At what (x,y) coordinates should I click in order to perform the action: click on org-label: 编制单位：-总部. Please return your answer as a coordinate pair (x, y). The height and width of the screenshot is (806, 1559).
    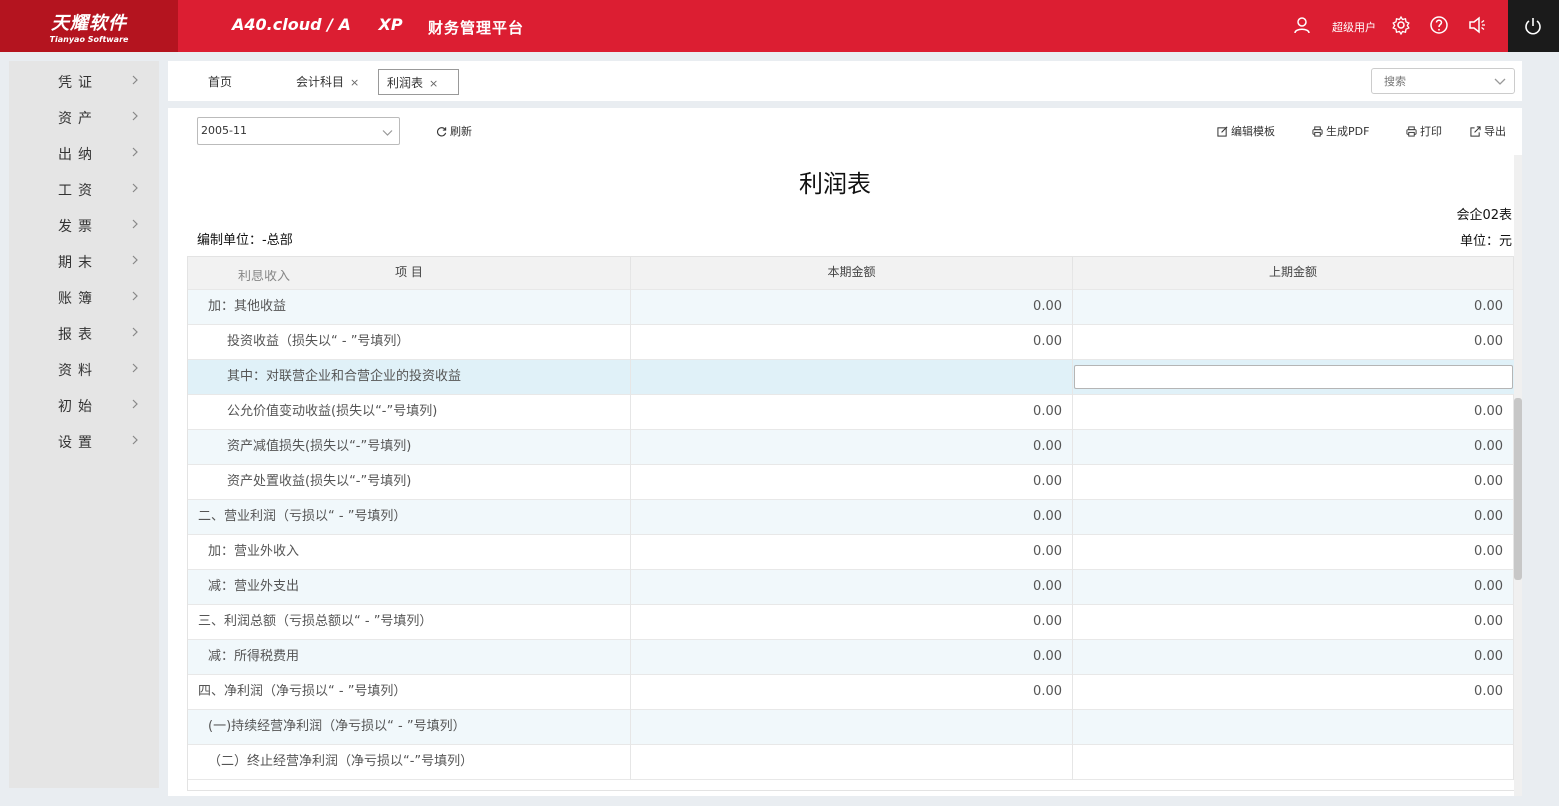
    Looking at the image, I should click on (245, 240).